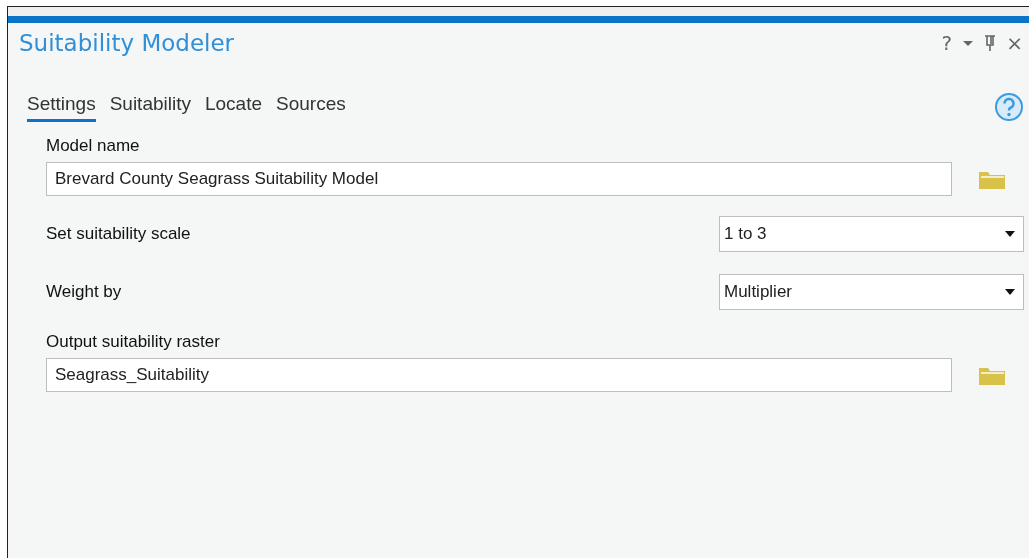 The height and width of the screenshot is (558, 1029). What do you see at coordinates (499, 179) in the screenshot?
I see `input-field: Brevard County Seagrass Suitability Model` at bounding box center [499, 179].